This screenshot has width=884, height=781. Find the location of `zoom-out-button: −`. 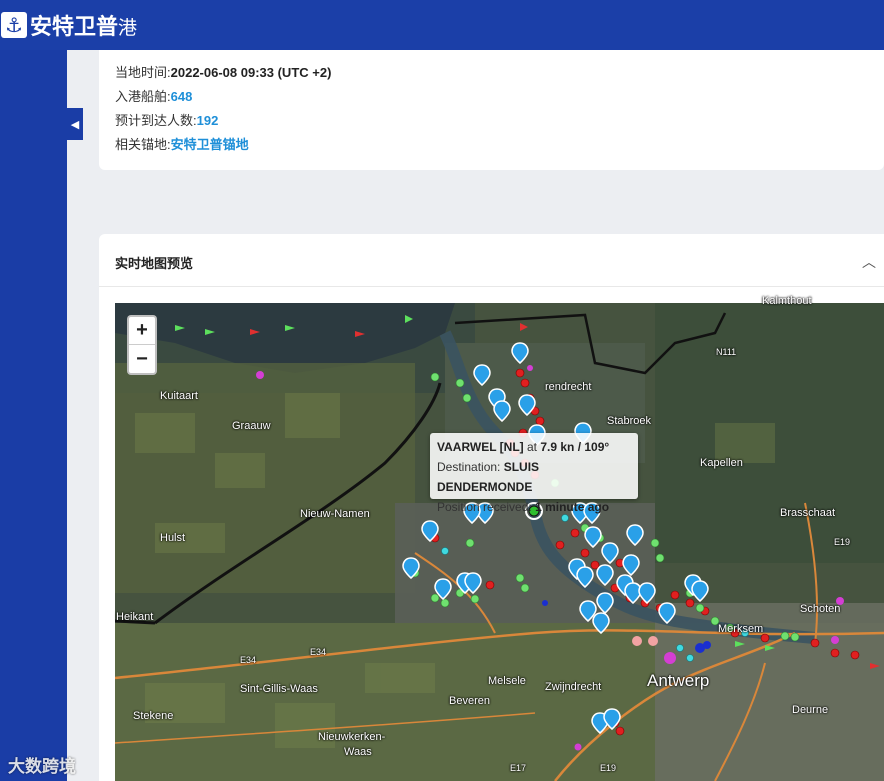

zoom-out-button: − is located at coordinates (142, 359).